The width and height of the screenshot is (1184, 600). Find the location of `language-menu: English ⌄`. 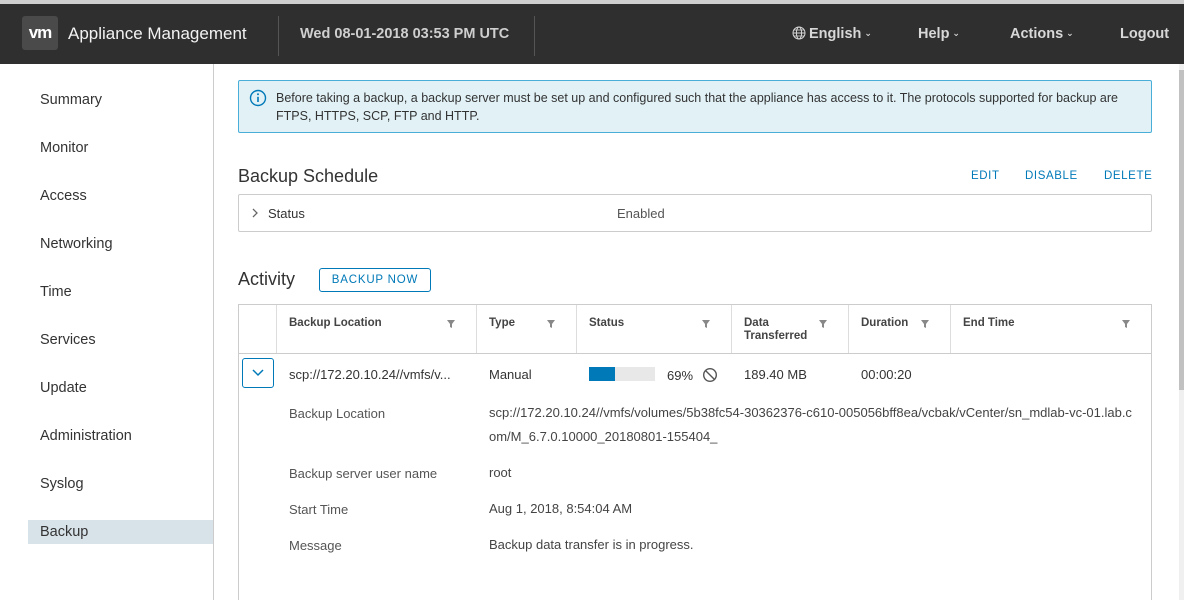

language-menu: English ⌄ is located at coordinates (832, 34).